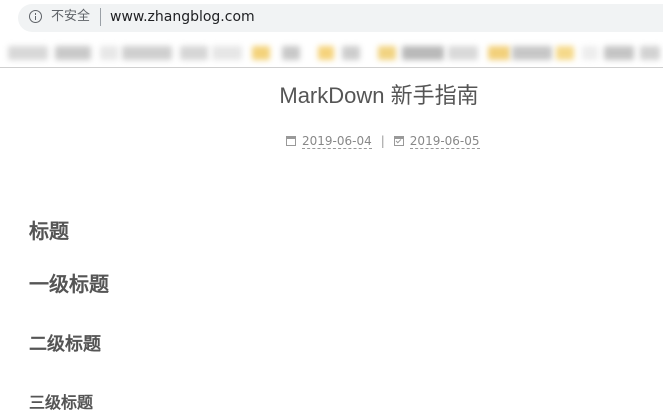 This screenshot has height=414, width=663. What do you see at coordinates (331, 18) in the screenshot?
I see `browser-toolbar: 不安全 www.zhangblog.com` at bounding box center [331, 18].